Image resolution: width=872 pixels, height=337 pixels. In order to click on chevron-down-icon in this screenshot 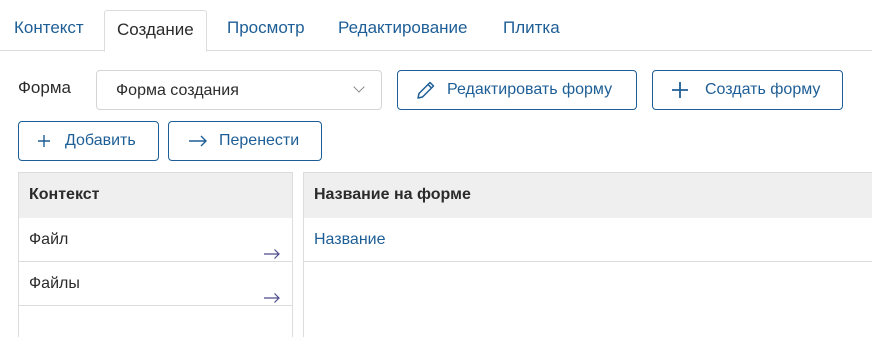, I will do `click(359, 87)`.